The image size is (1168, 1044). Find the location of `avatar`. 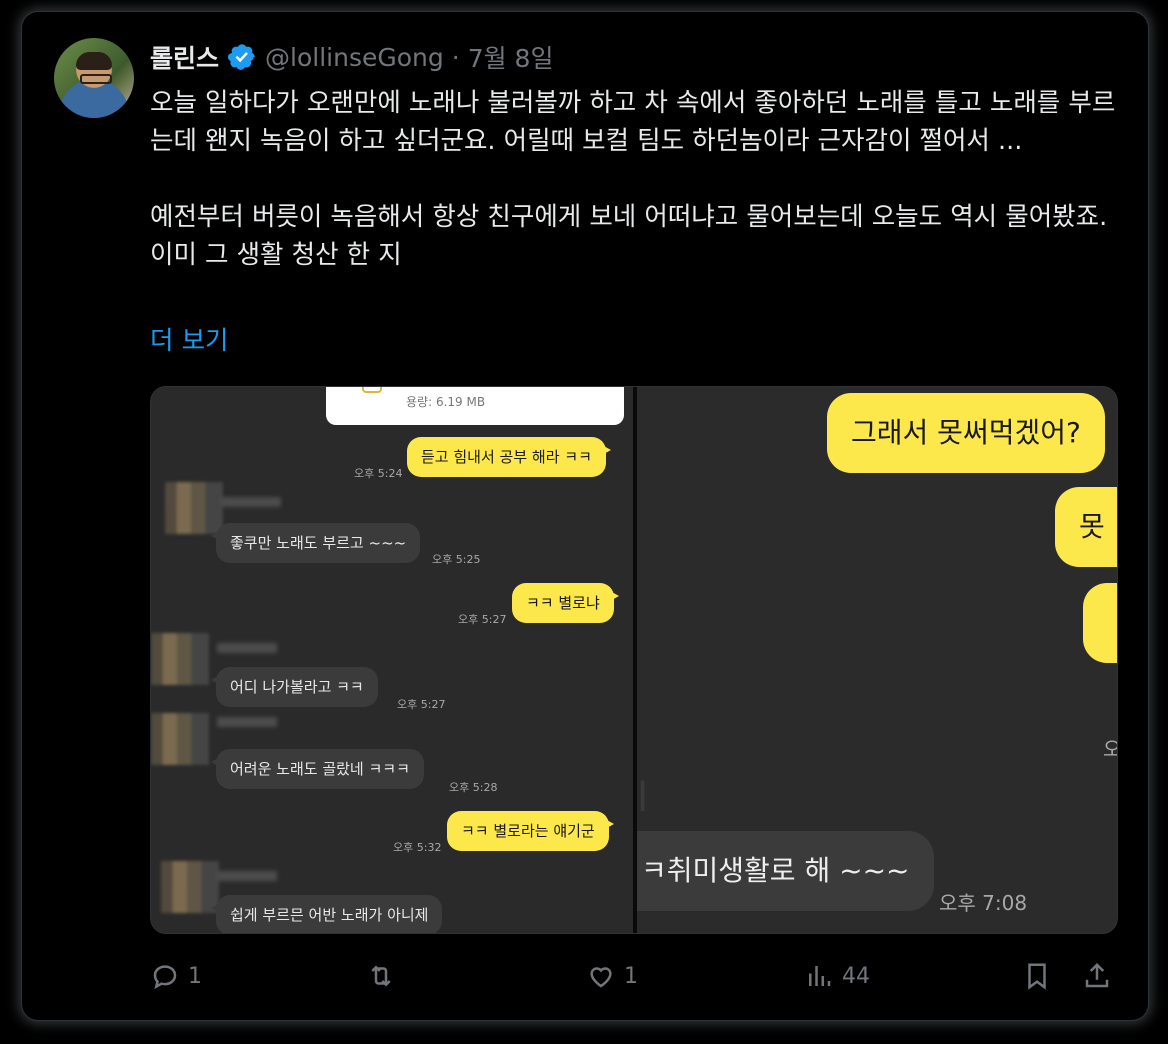

avatar is located at coordinates (94, 78).